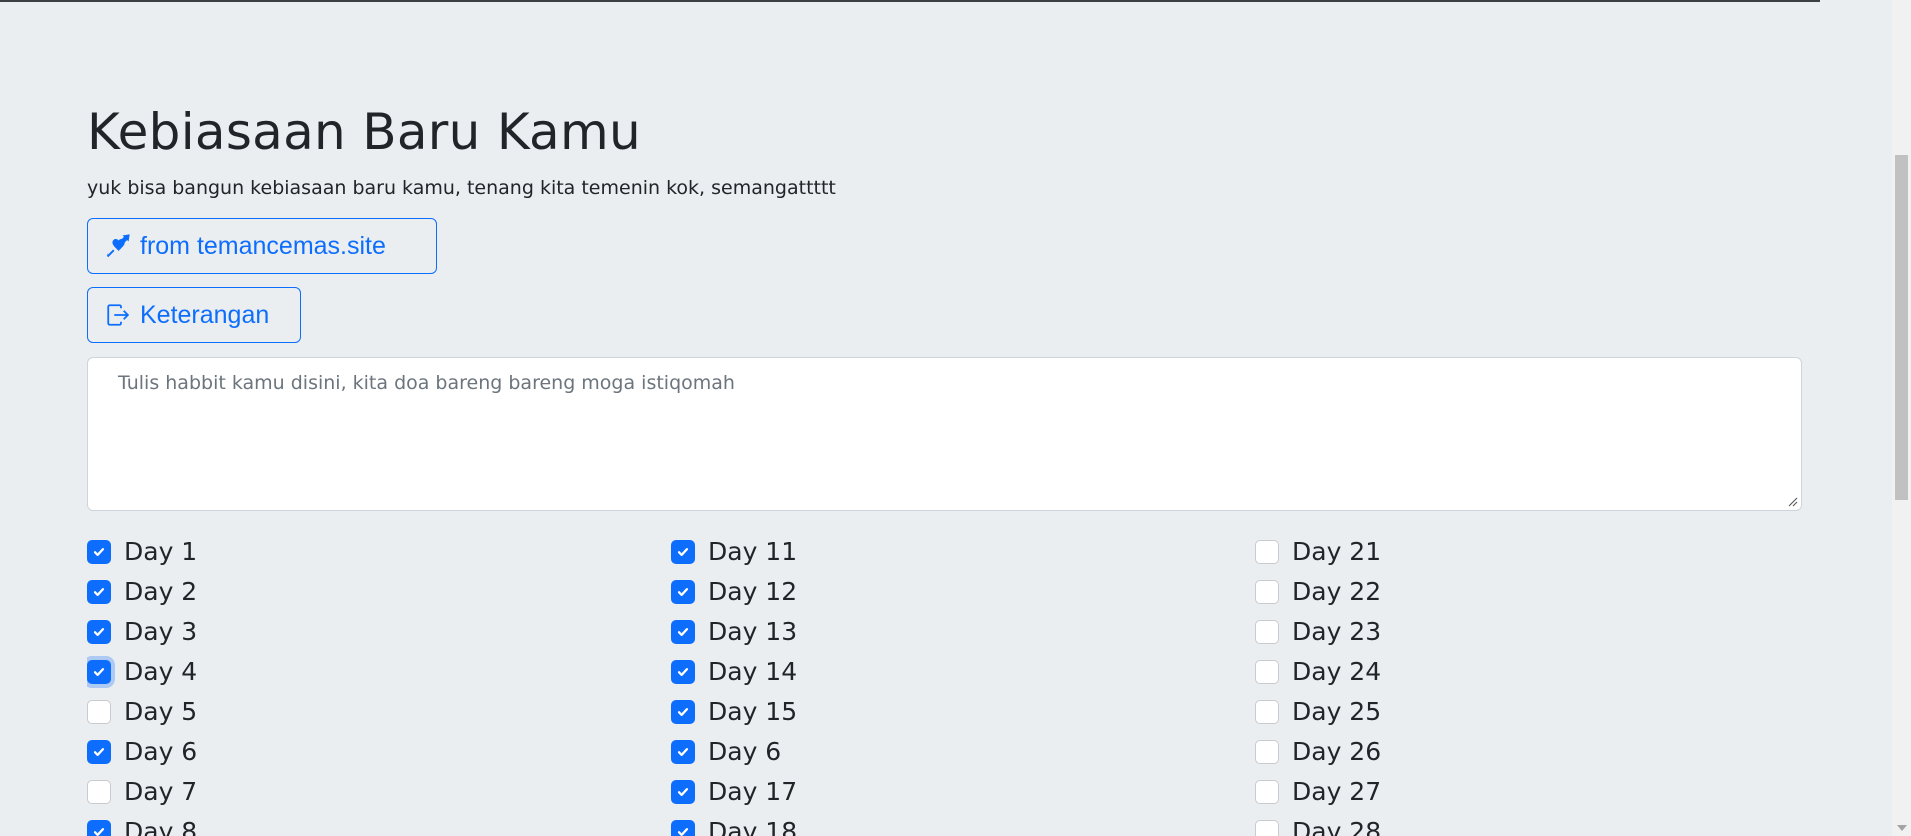 The width and height of the screenshot is (1911, 836). I want to click on day-label: Day 27, so click(1337, 791).